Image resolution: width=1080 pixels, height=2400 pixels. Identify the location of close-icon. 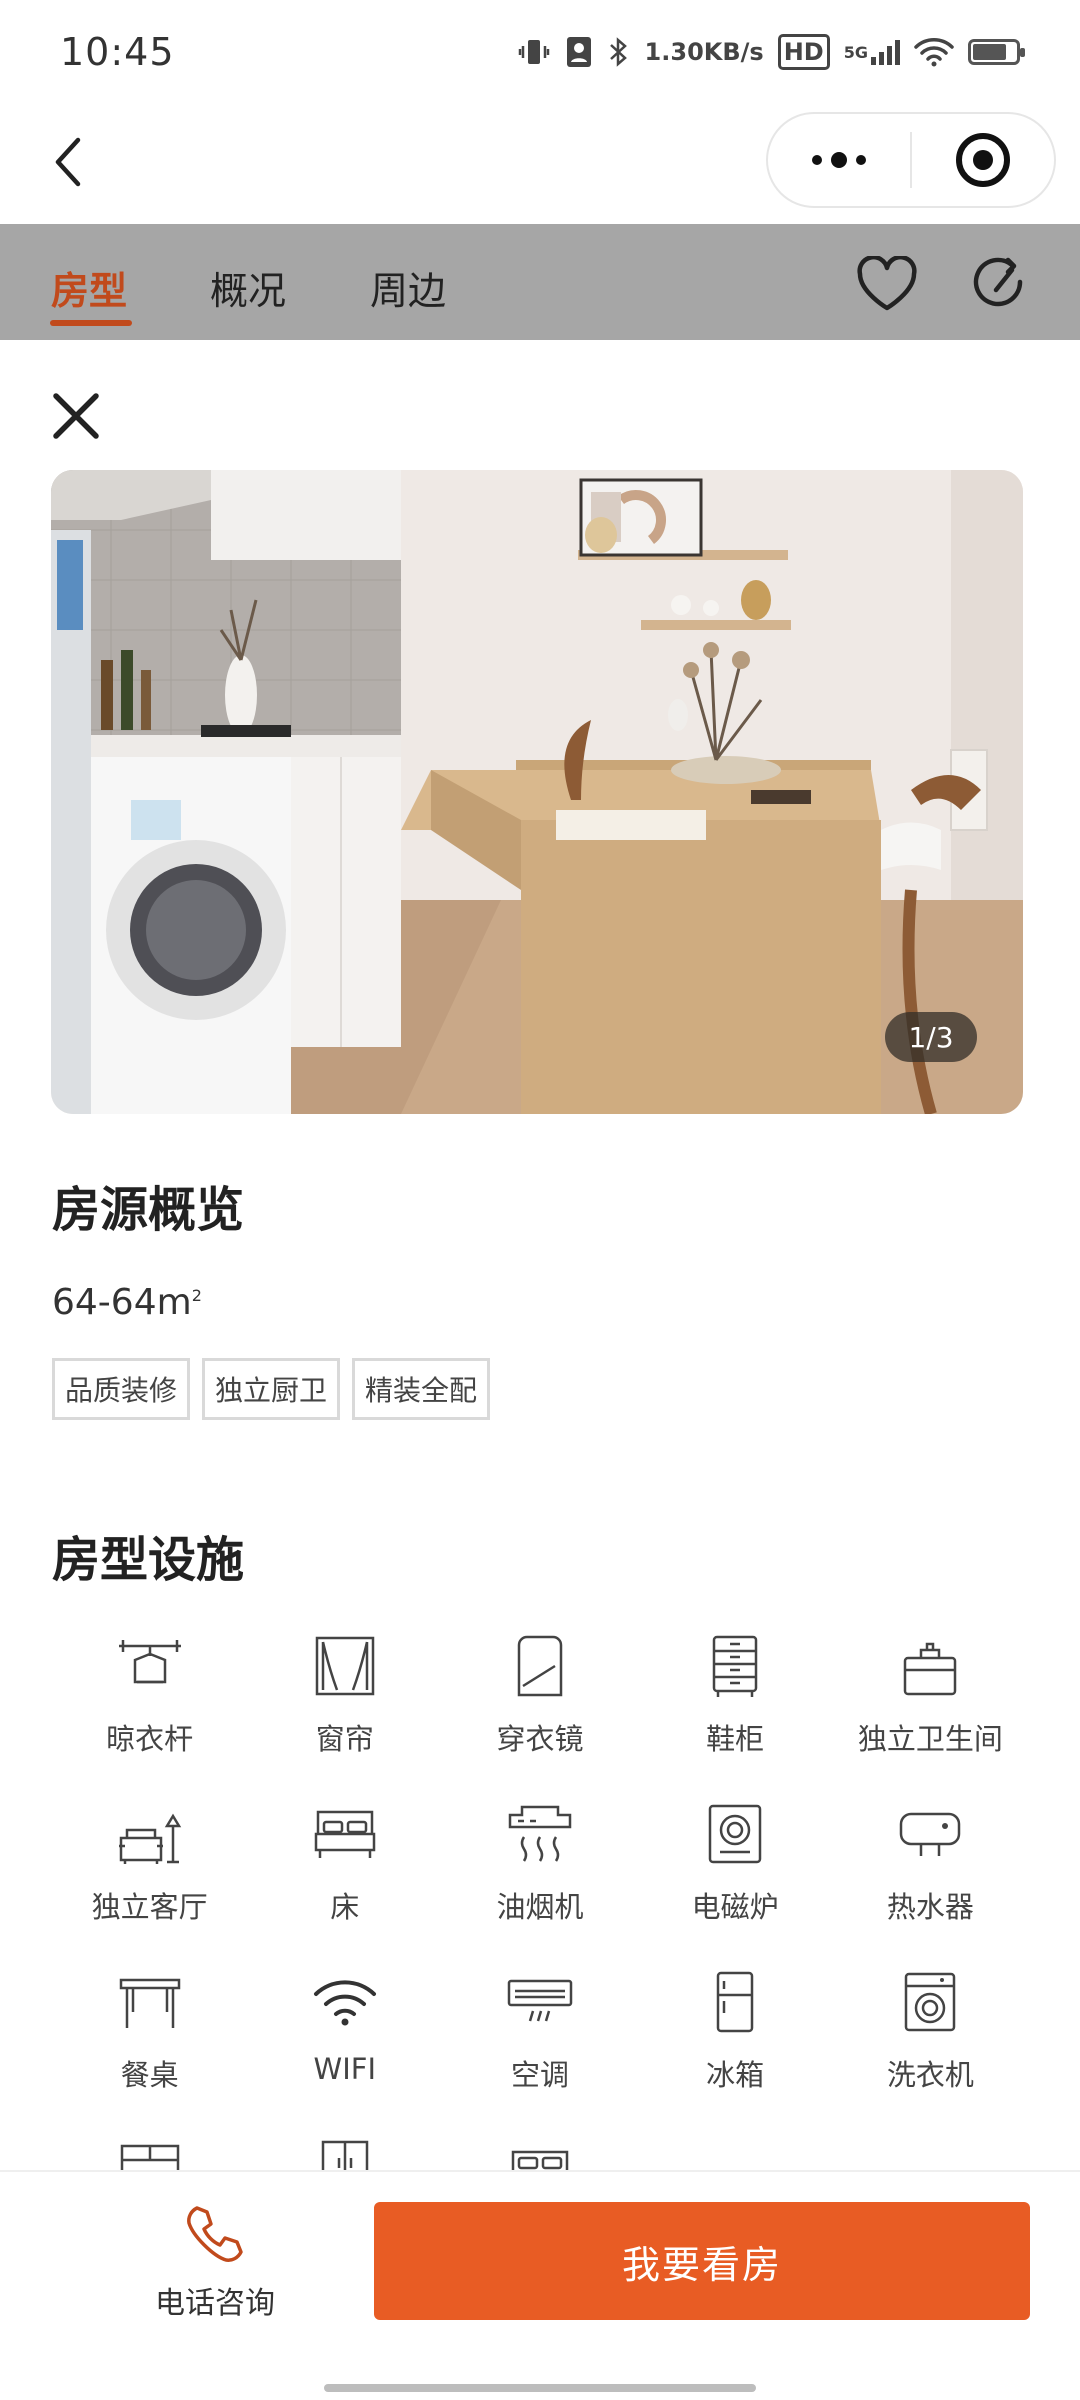
(76, 416).